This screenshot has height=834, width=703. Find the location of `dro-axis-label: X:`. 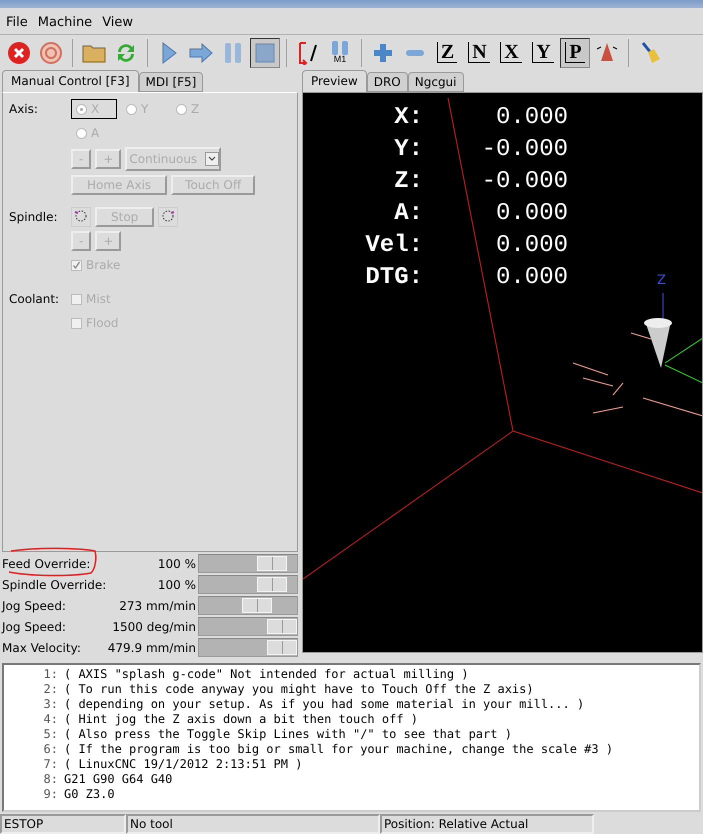

dro-axis-label: X: is located at coordinates (408, 117).